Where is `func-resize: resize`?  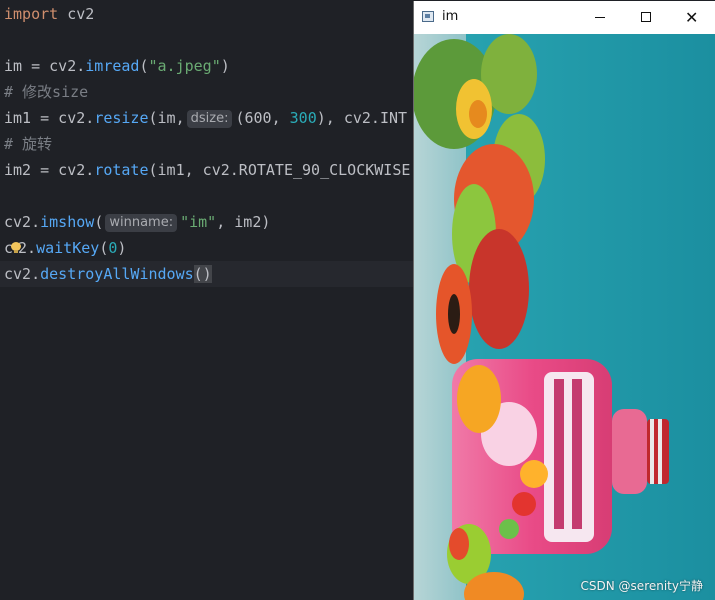
func-resize: resize is located at coordinates (121, 118).